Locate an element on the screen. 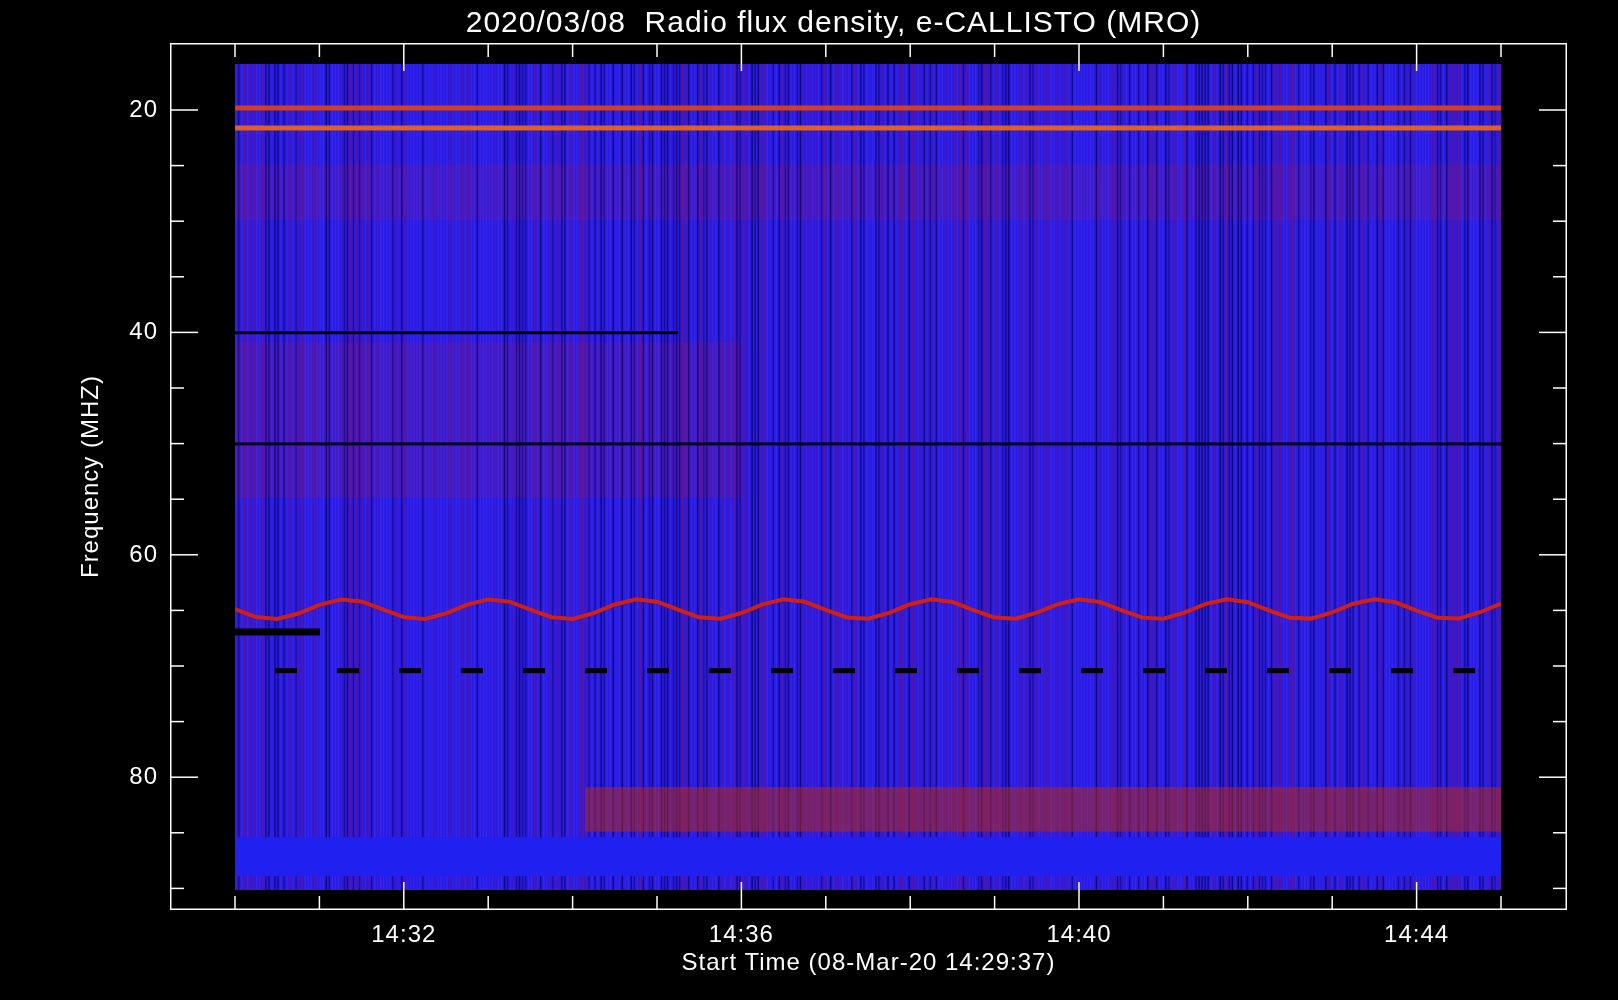 The image size is (1618, 1000). y-tick-label: 40 is located at coordinates (143, 331).